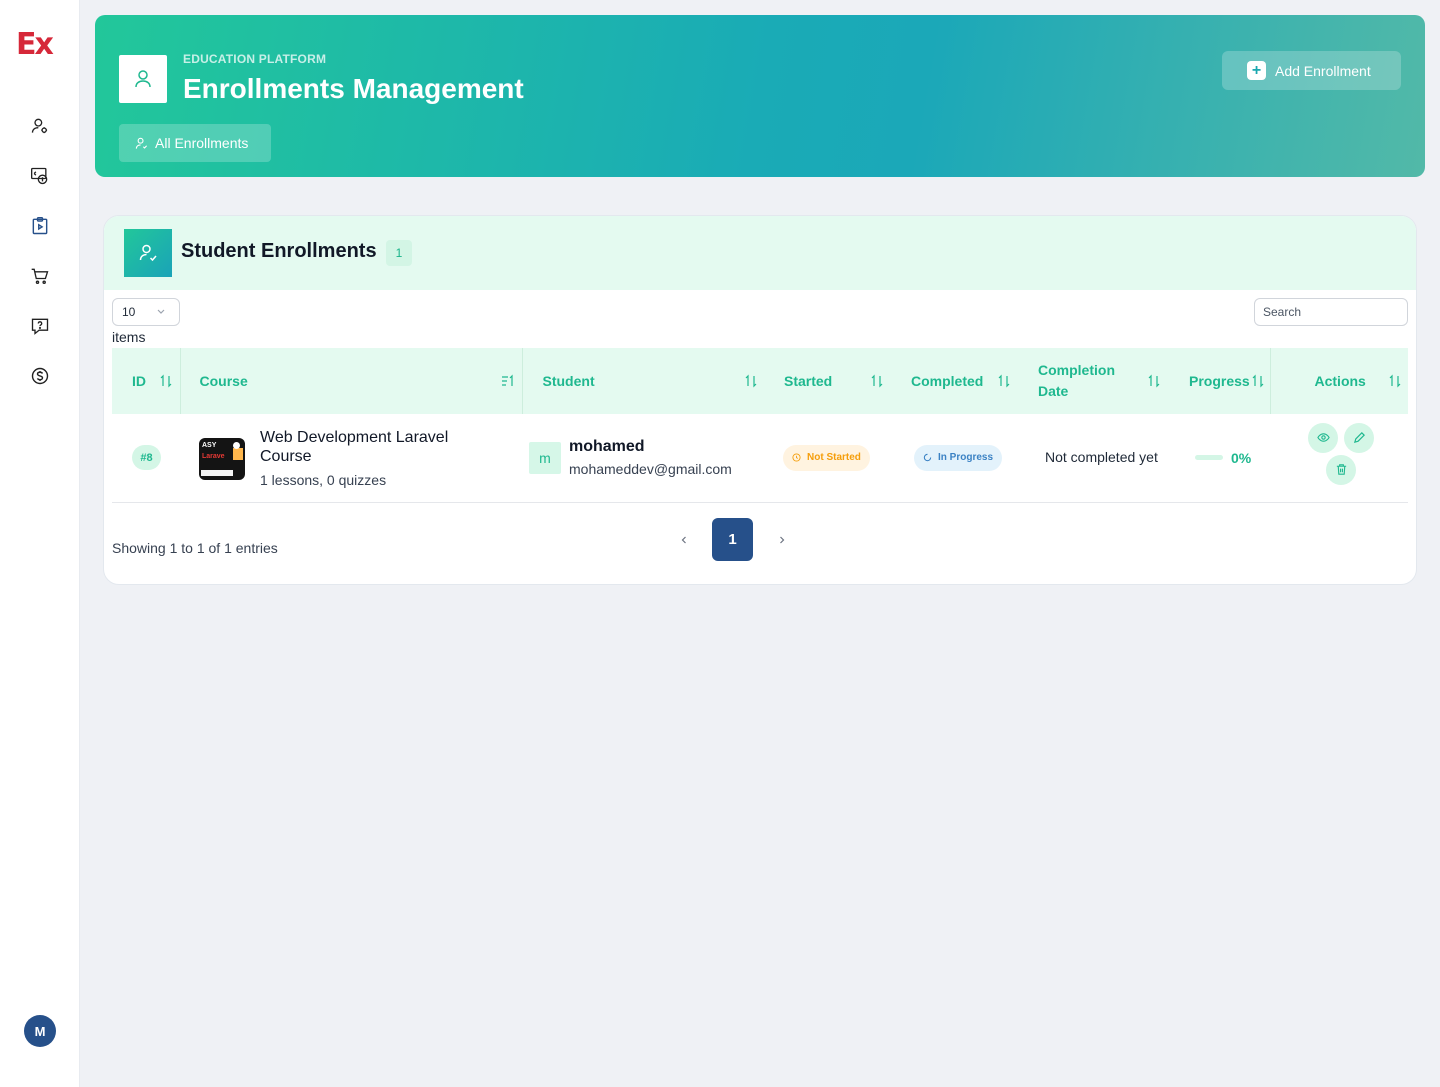  What do you see at coordinates (40, 176) in the screenshot?
I see `money-transfer-icon` at bounding box center [40, 176].